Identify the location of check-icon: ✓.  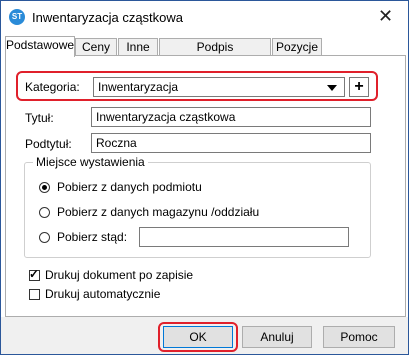
(34, 274).